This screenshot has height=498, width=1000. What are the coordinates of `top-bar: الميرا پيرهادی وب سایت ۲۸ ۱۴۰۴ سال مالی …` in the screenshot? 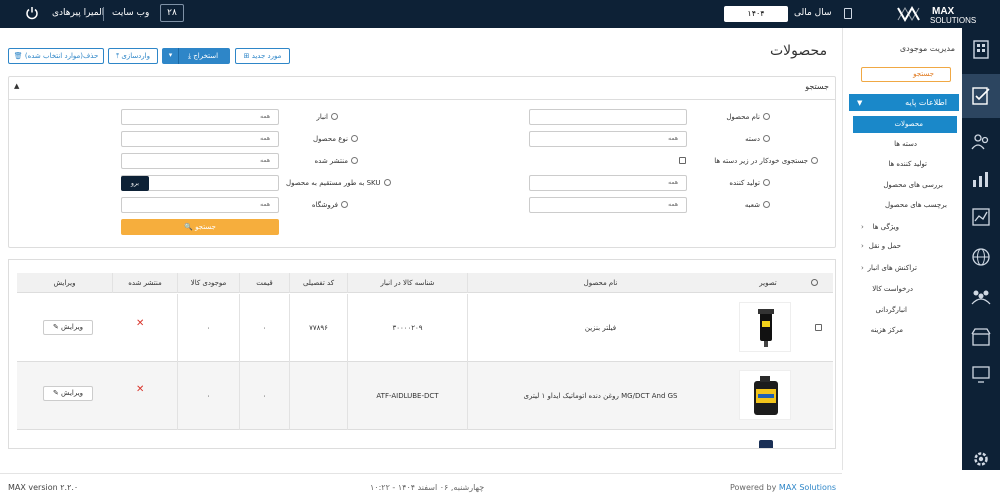 It's located at (500, 14).